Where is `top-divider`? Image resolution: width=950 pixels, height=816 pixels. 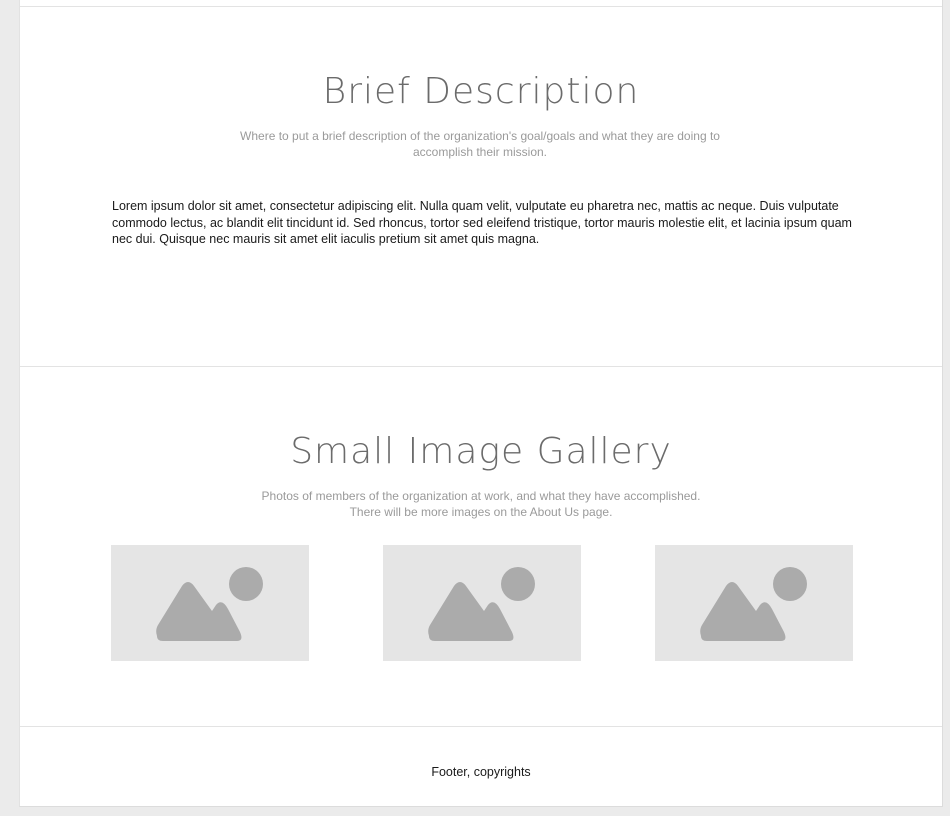
top-divider is located at coordinates (481, 6).